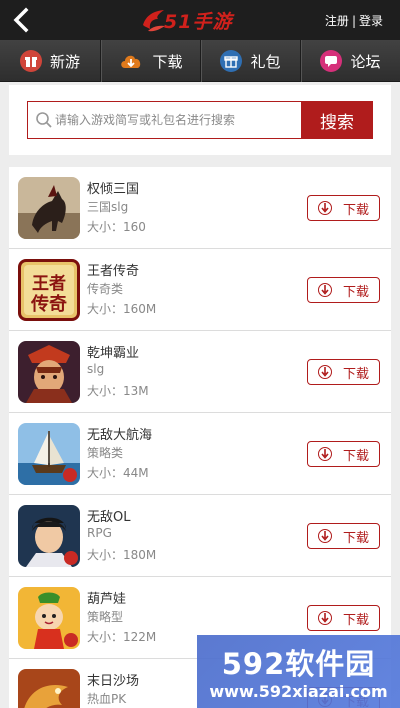 The width and height of the screenshot is (400, 708). What do you see at coordinates (118, 391) in the screenshot?
I see `game-size: 大小：13M` at bounding box center [118, 391].